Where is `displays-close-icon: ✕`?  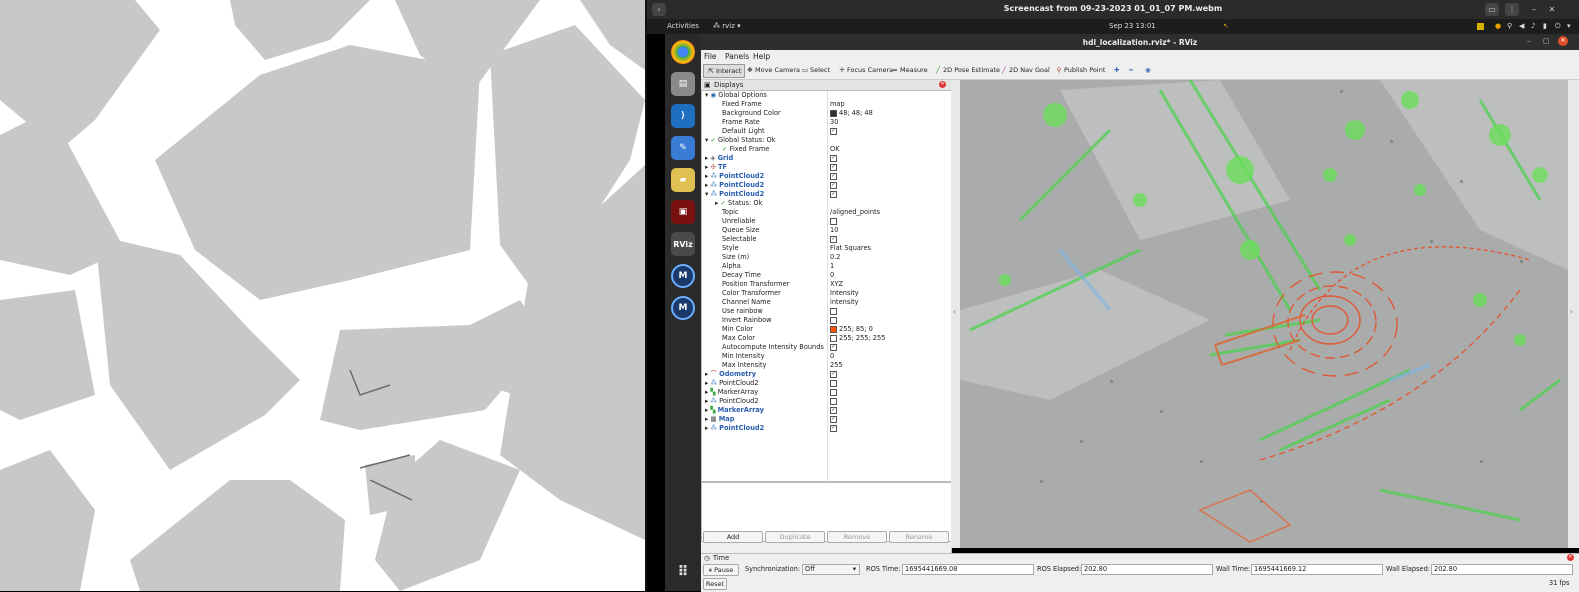 displays-close-icon: ✕ is located at coordinates (942, 84).